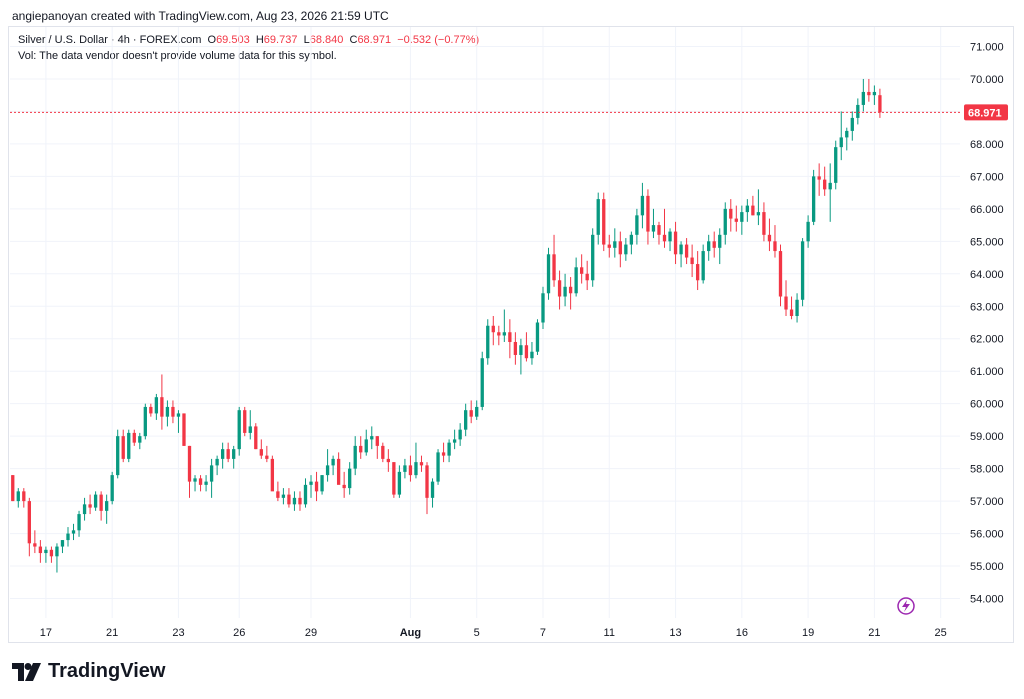  I want to click on x-tick-label: Aug, so click(410, 633).